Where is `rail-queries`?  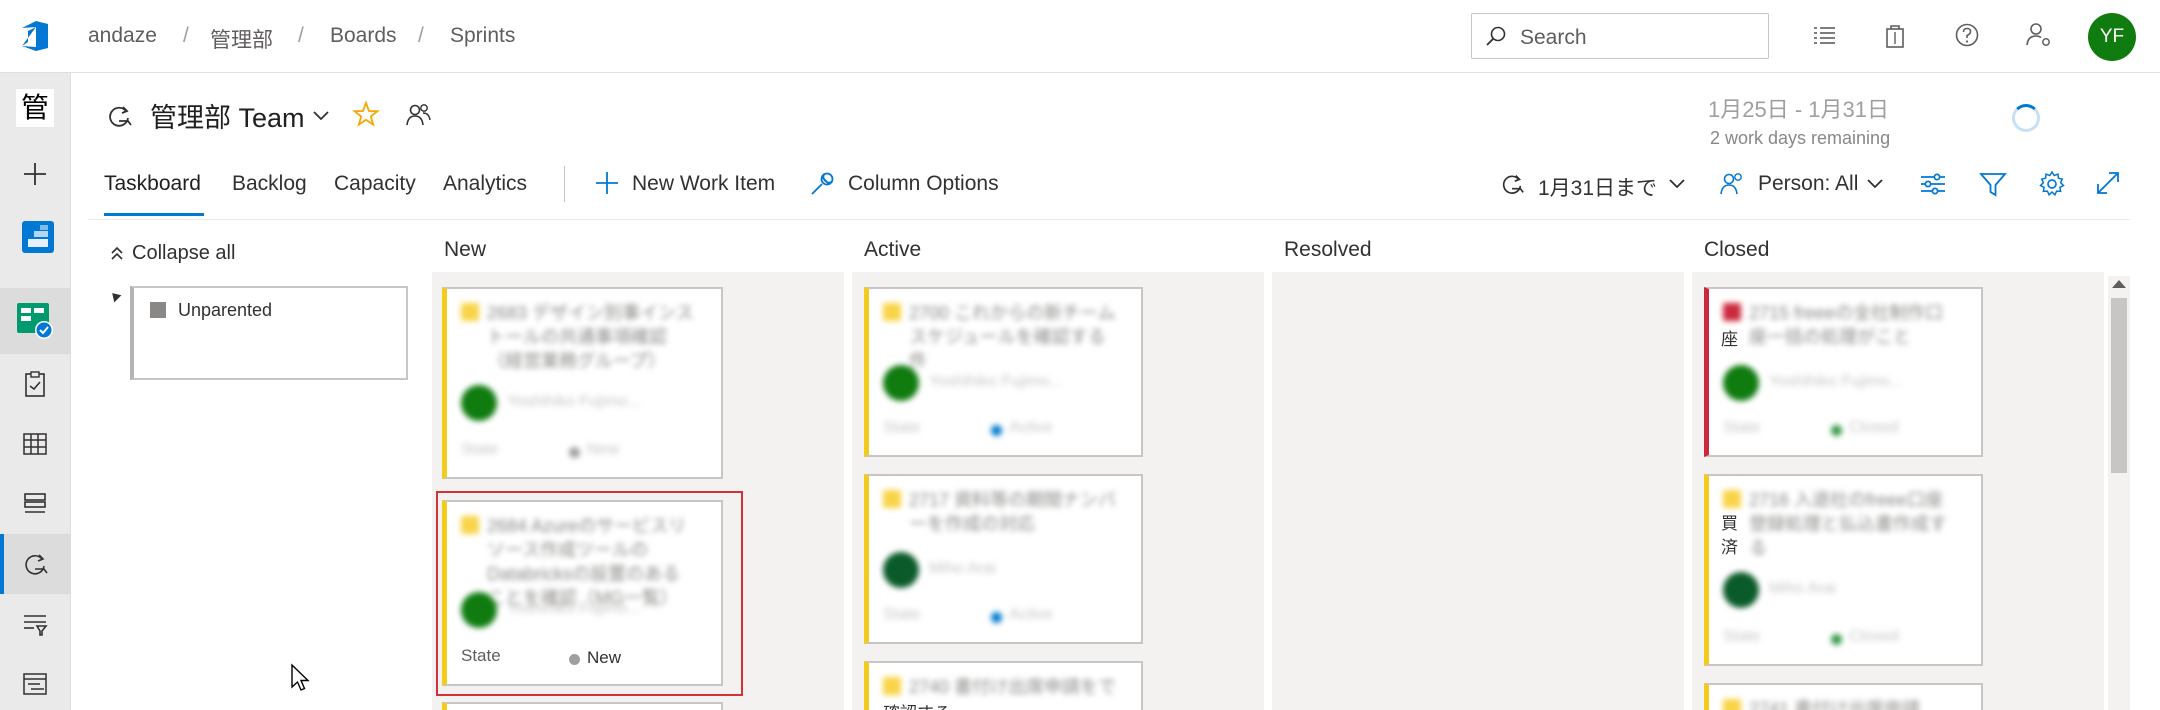
rail-queries is located at coordinates (35, 624).